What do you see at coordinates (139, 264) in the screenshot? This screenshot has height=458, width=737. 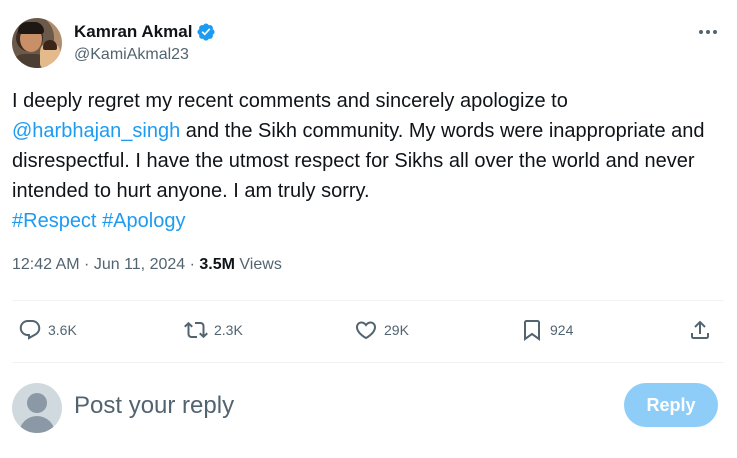 I see `tweet-date: Jun 11, 2024` at bounding box center [139, 264].